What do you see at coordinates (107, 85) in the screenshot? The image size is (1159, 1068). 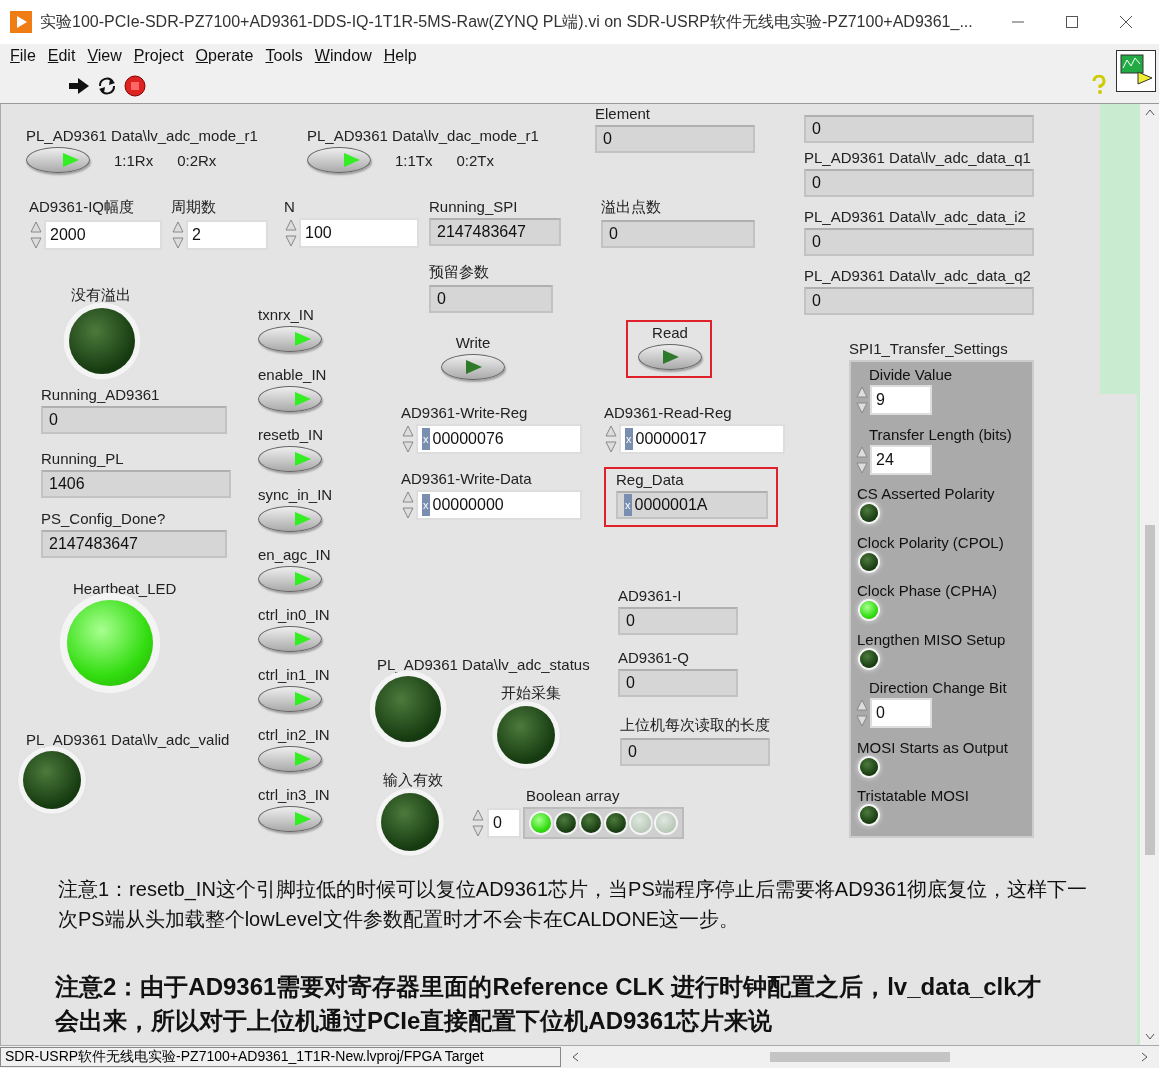 I see `run-continuously-icon` at bounding box center [107, 85].